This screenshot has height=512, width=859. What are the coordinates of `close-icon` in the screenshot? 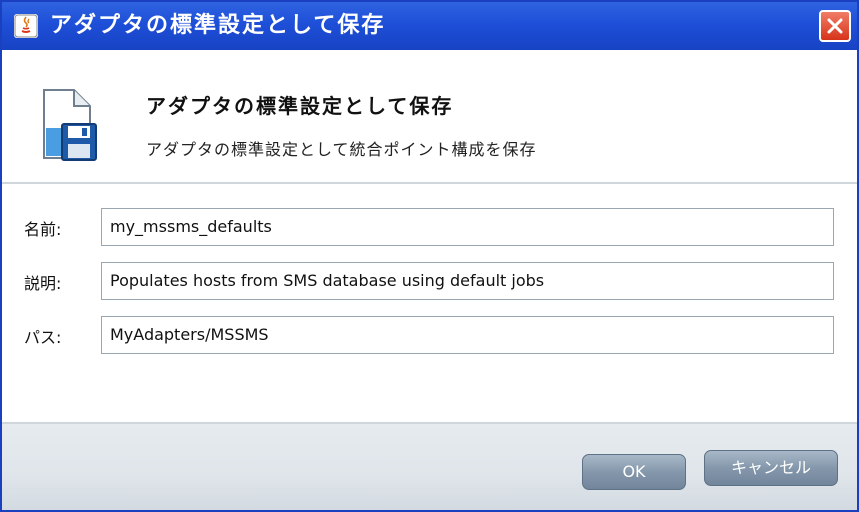 It's located at (835, 26).